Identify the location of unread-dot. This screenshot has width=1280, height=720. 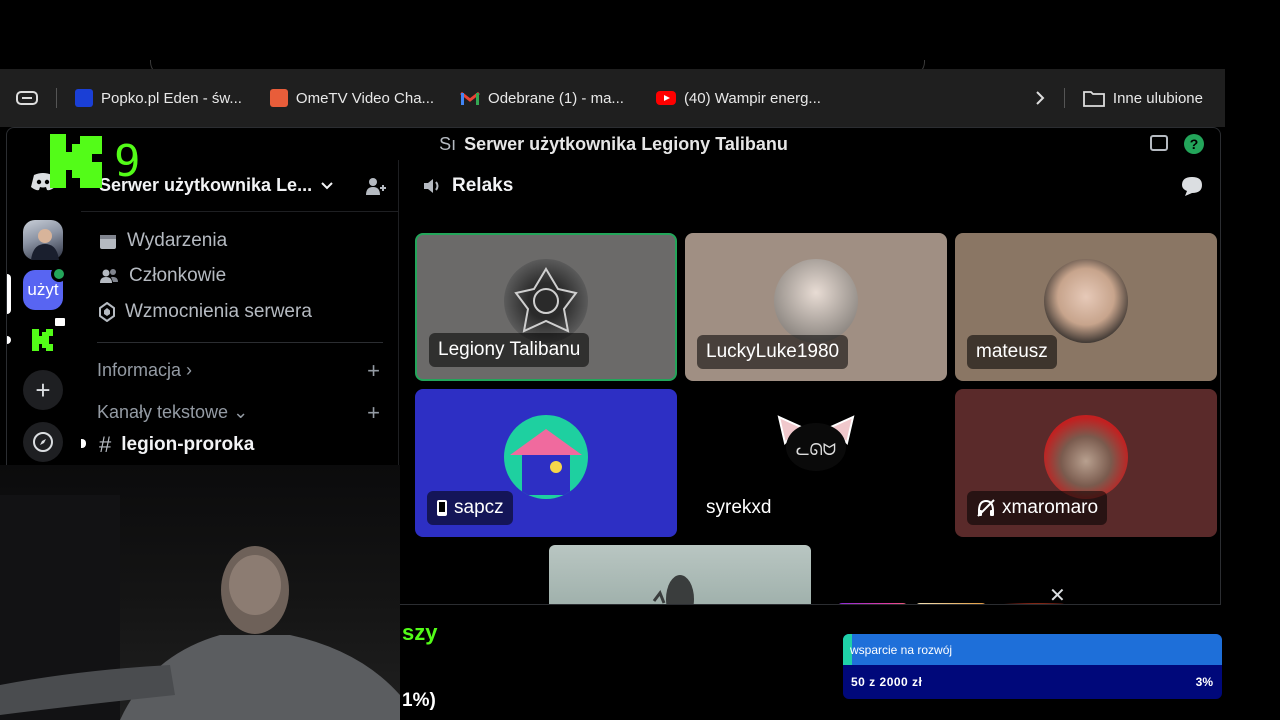
(83, 443).